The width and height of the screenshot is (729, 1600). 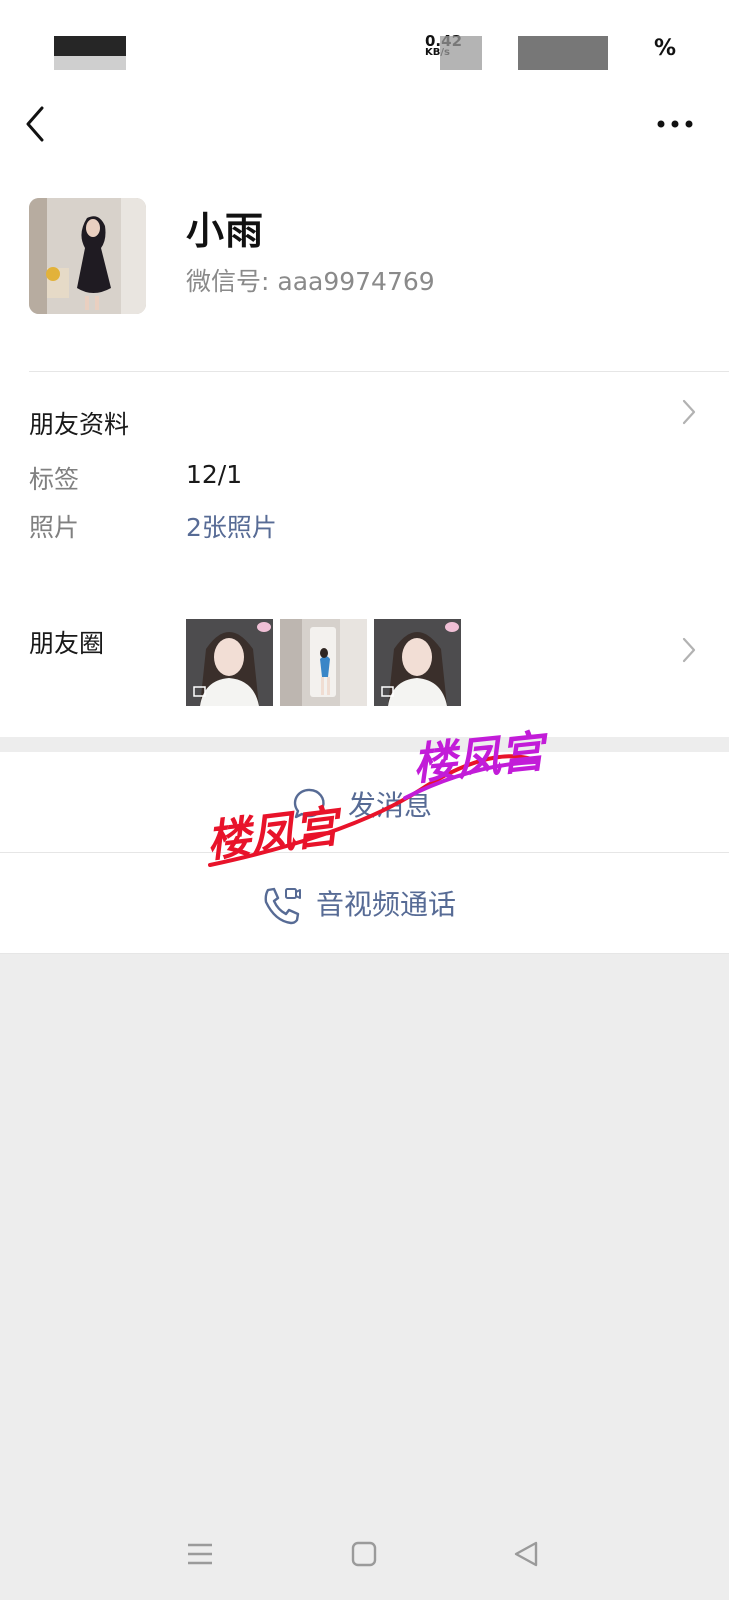 What do you see at coordinates (54, 527) in the screenshot?
I see `photos-label: 照片` at bounding box center [54, 527].